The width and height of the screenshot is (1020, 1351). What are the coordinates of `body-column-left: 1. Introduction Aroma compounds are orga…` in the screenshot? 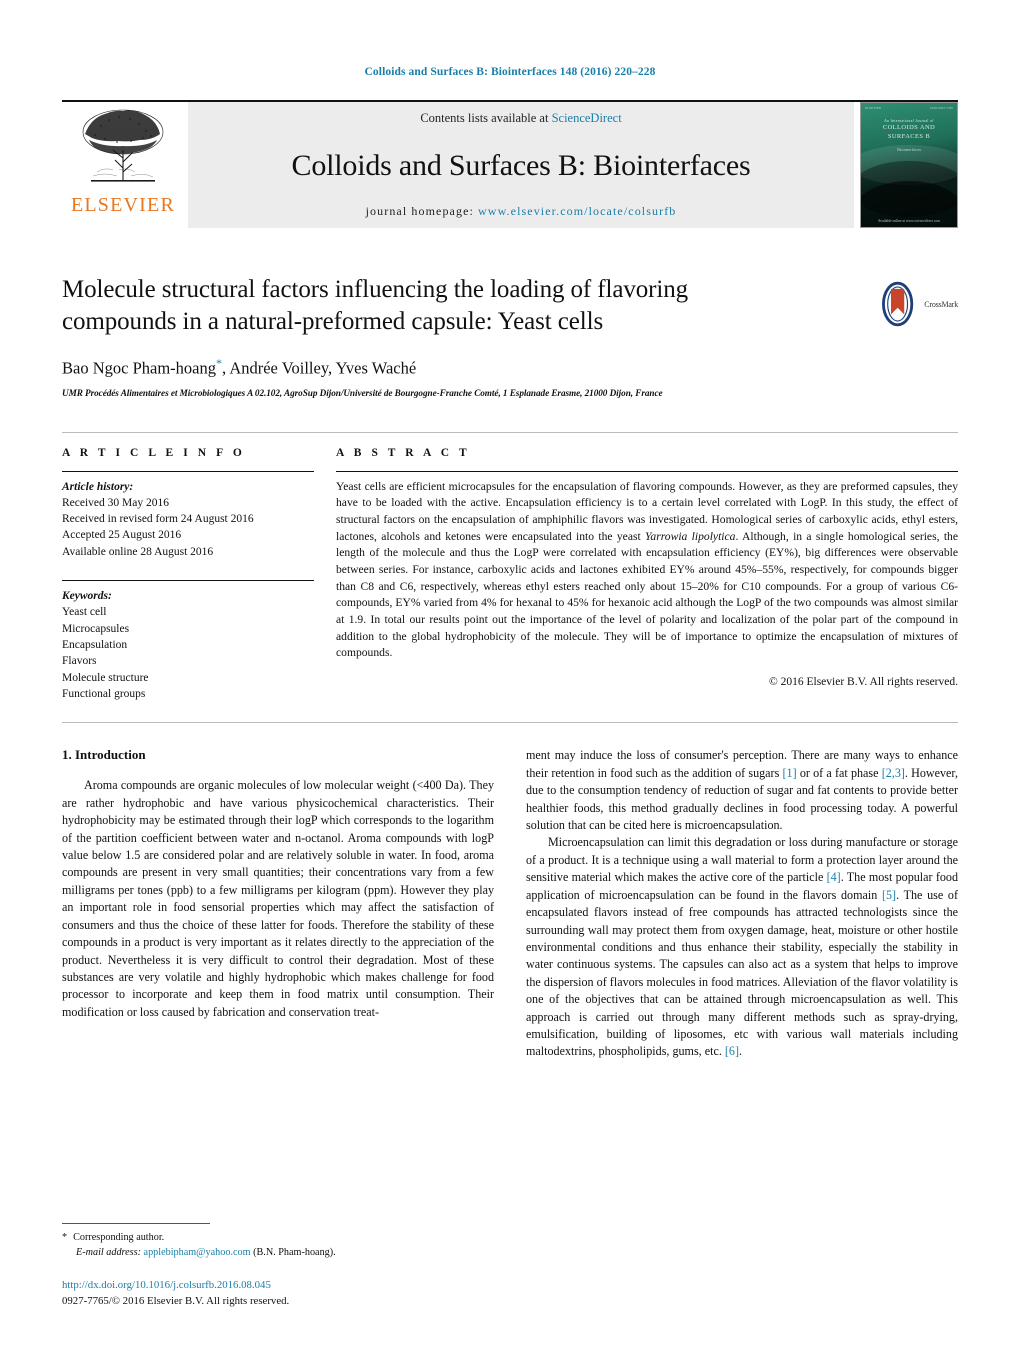 It's located at (278, 903).